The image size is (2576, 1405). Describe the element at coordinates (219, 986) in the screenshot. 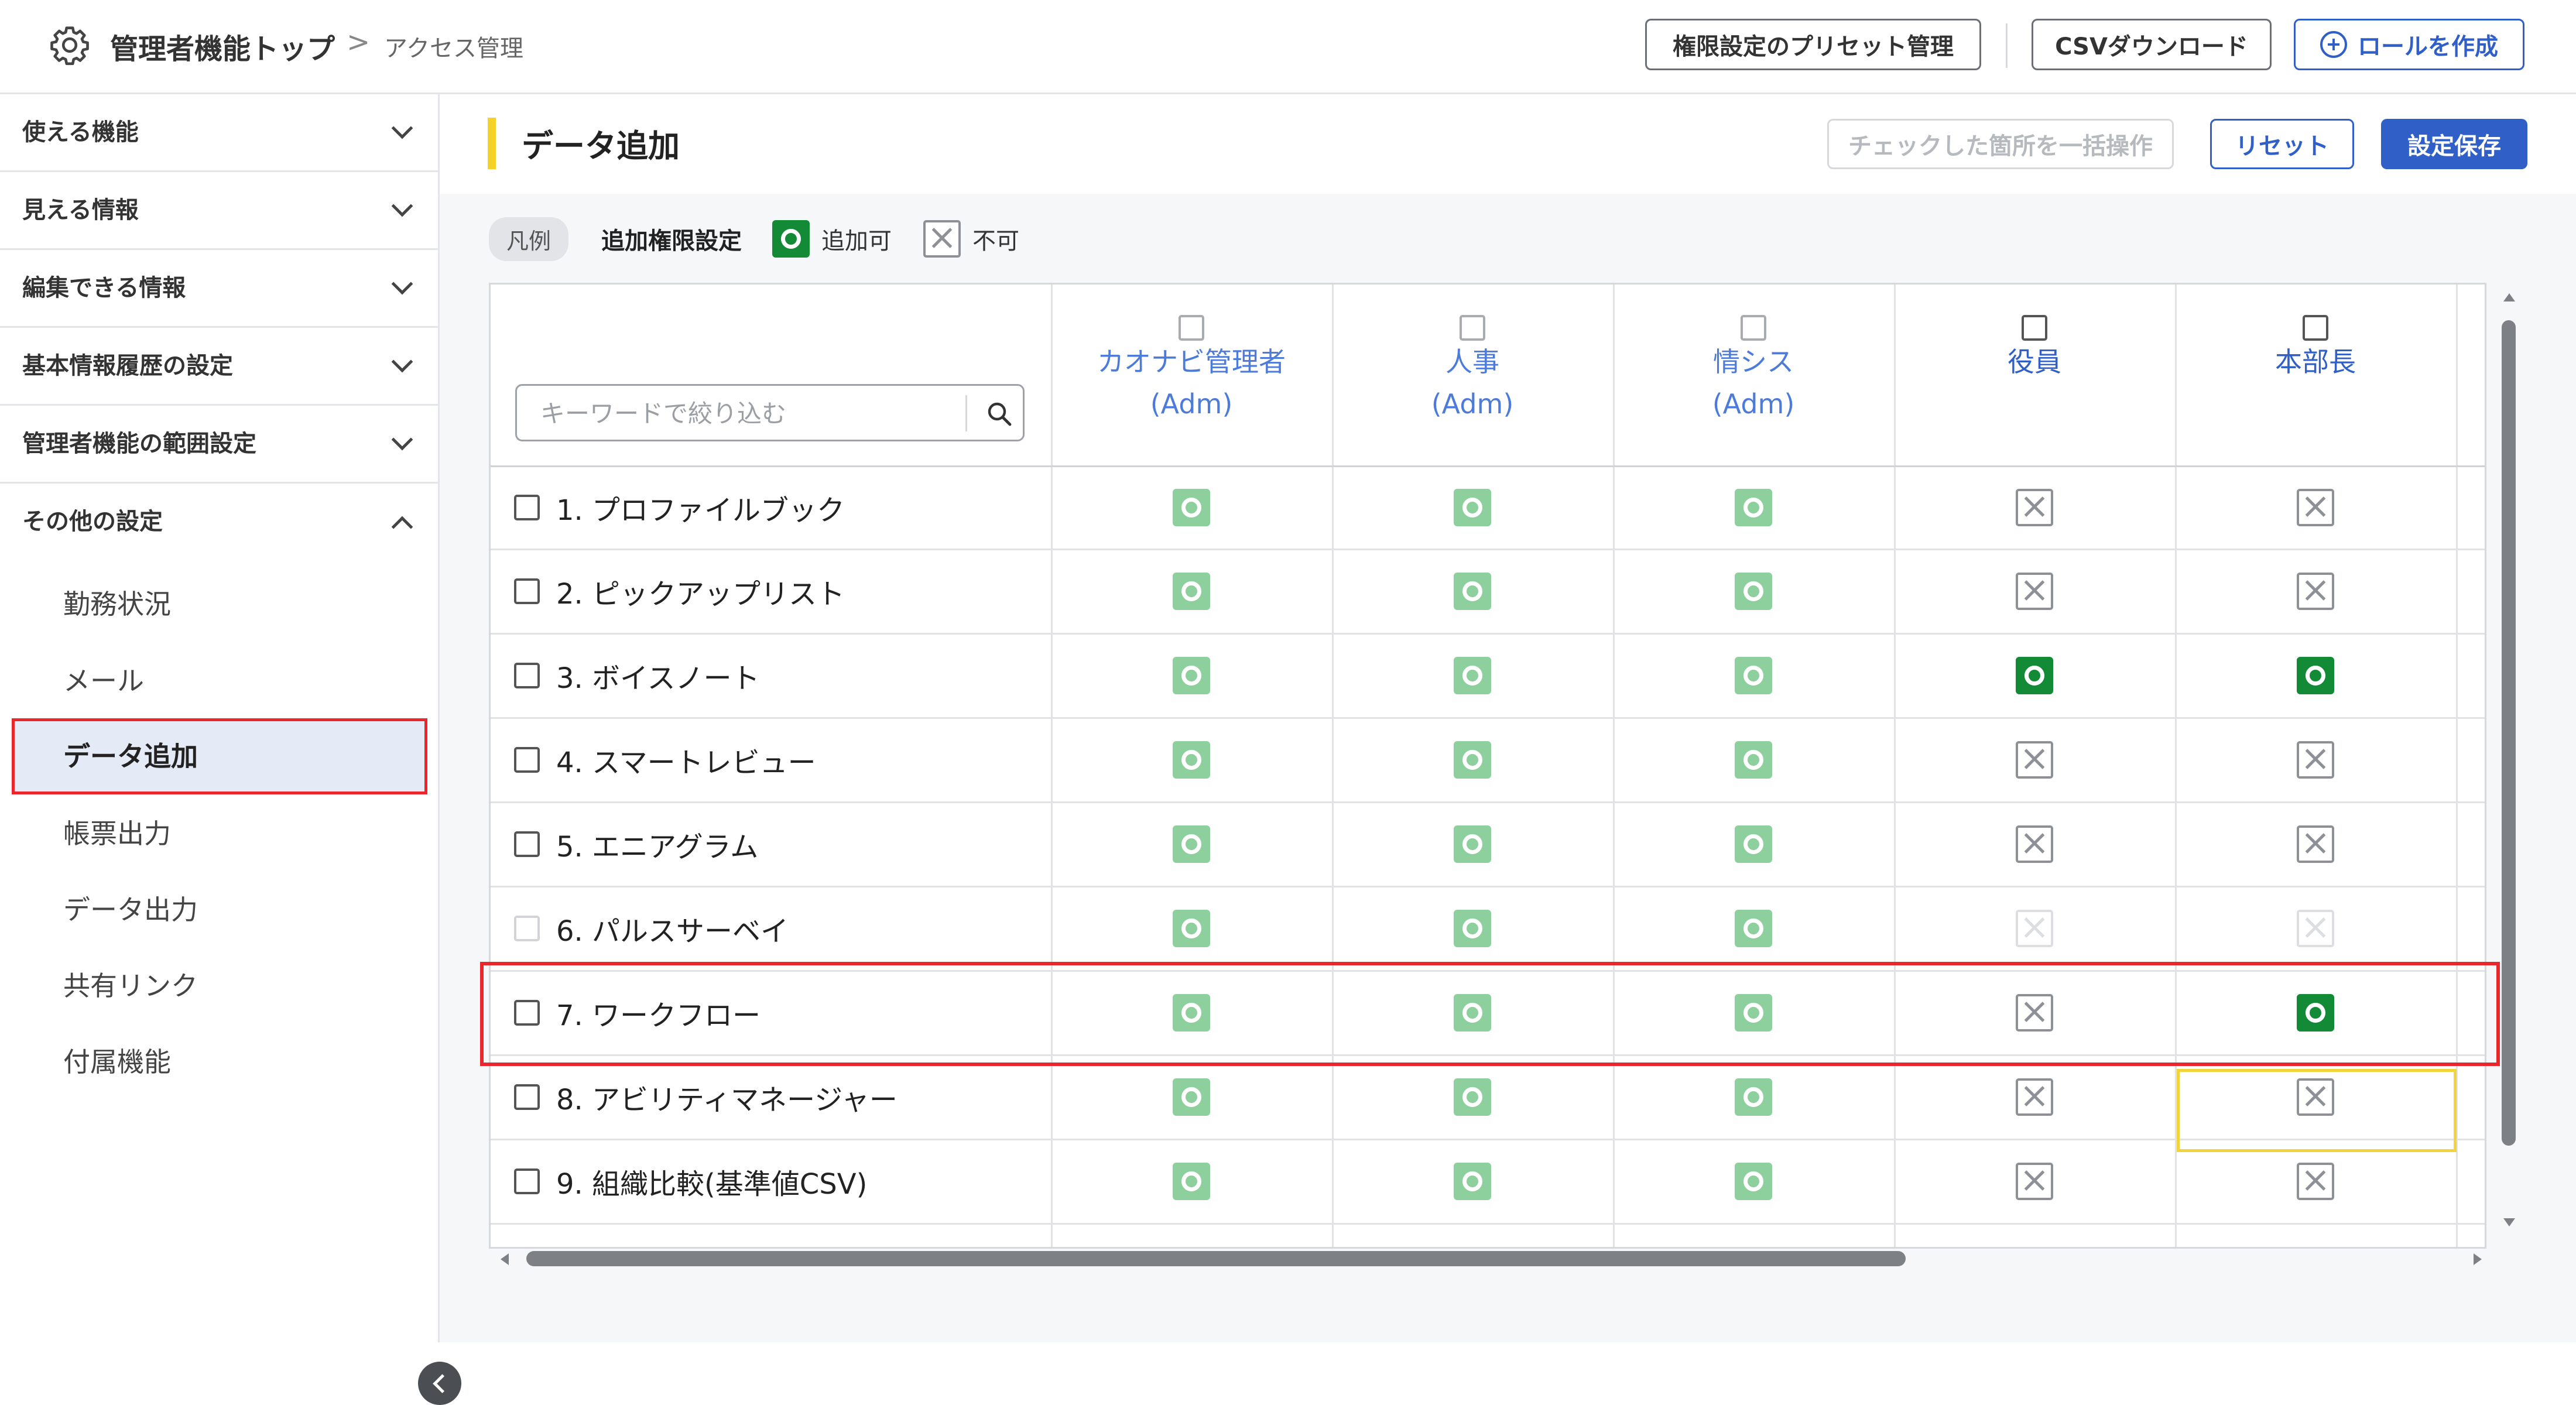

I see `sidebar-item-shared-link: 共有リンク` at that location.